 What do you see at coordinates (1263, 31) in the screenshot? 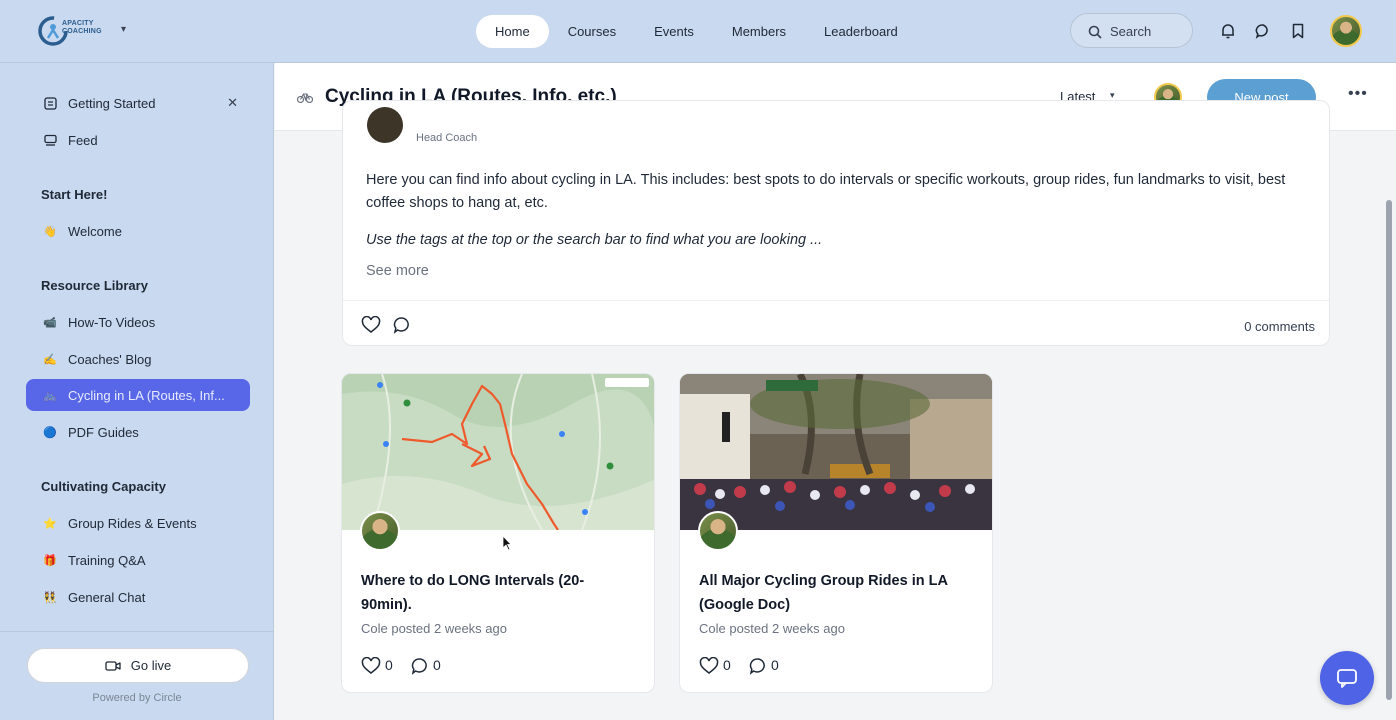
I see `messages-chat-icon` at bounding box center [1263, 31].